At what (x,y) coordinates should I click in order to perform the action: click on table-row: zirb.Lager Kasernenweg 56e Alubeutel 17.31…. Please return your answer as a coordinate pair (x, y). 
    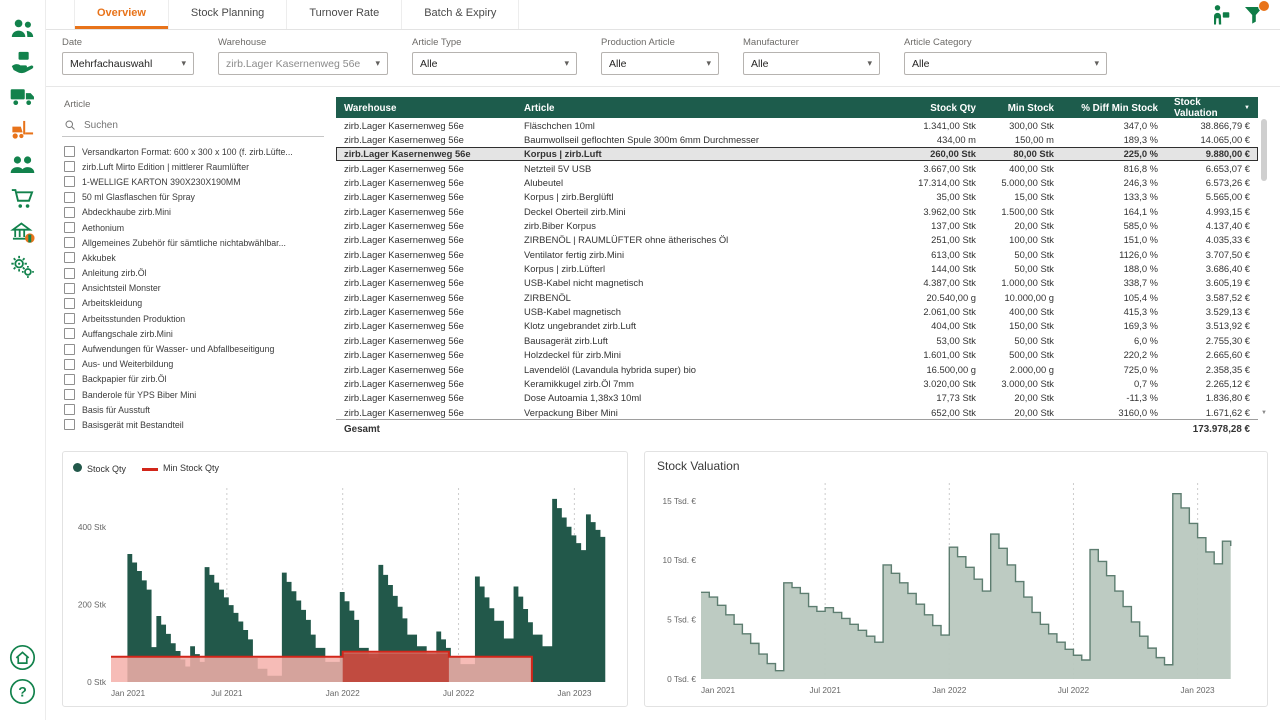
    Looking at the image, I should click on (797, 182).